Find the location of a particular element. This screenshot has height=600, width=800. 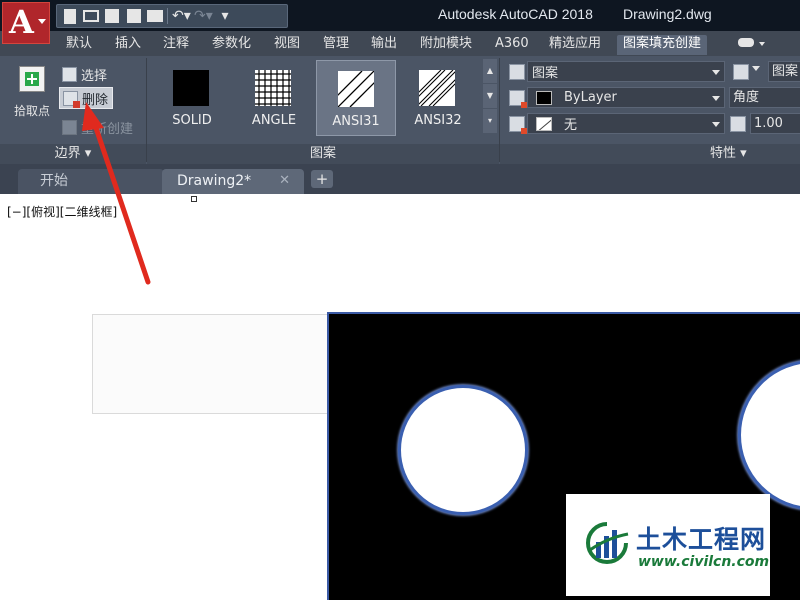

background-color-icon is located at coordinates (518, 125).